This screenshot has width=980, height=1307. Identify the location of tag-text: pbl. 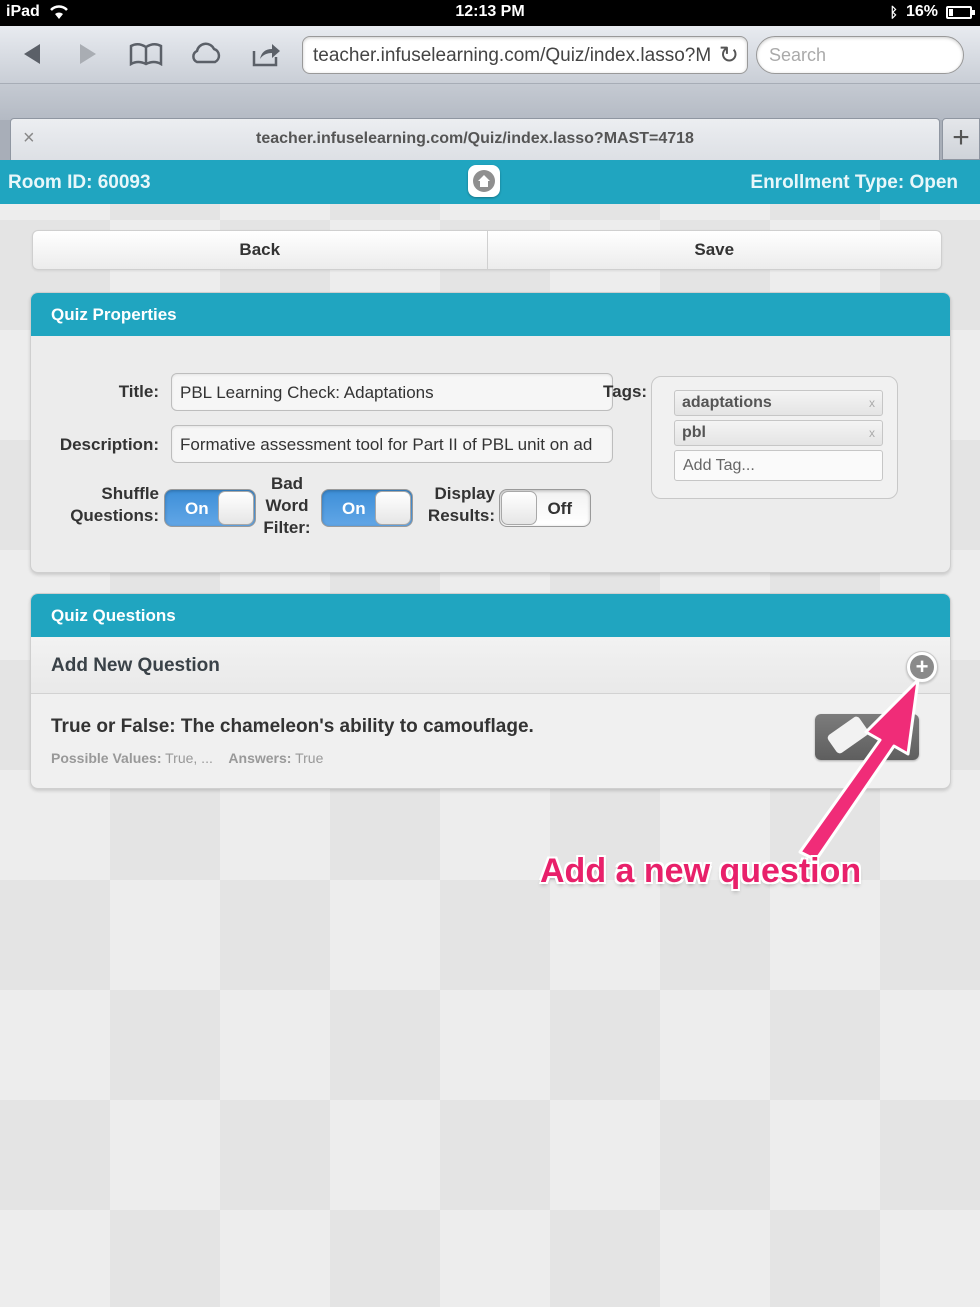
(694, 432).